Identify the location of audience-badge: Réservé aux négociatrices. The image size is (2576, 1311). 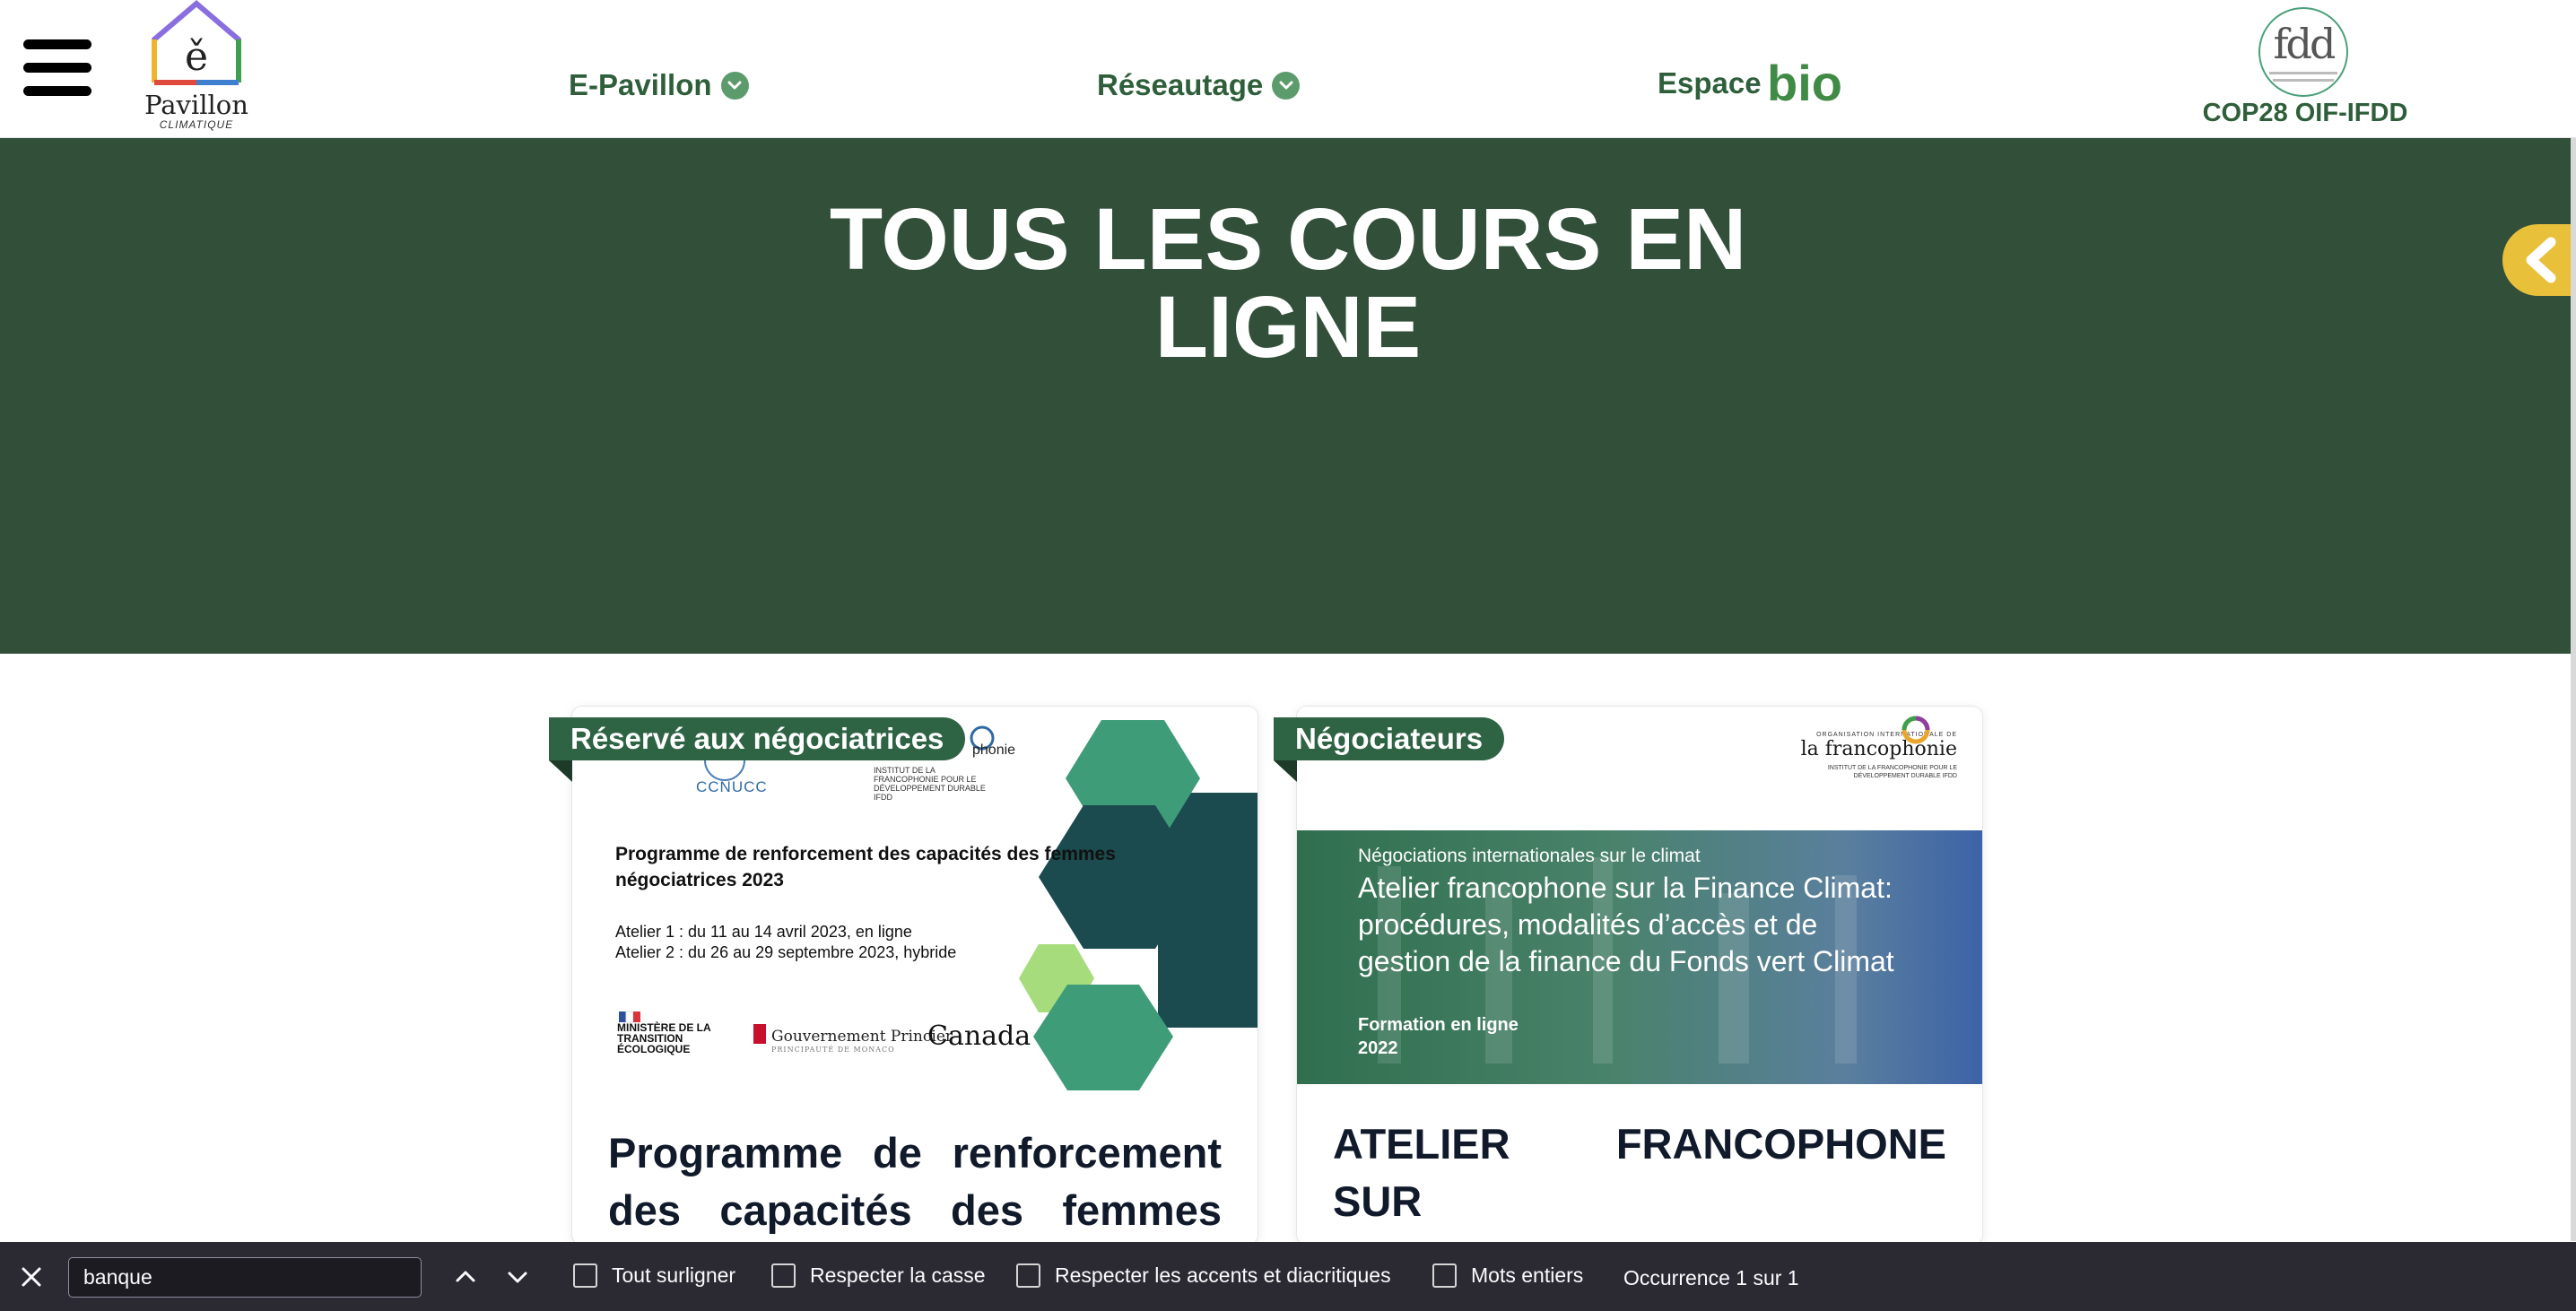
(757, 738).